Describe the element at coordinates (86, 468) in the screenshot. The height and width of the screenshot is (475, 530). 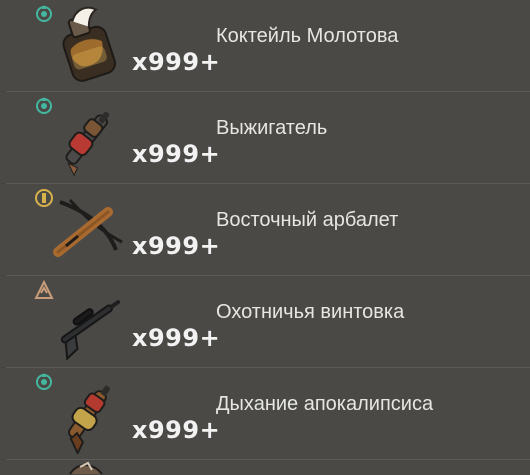
I see `partial-item-icon` at that location.